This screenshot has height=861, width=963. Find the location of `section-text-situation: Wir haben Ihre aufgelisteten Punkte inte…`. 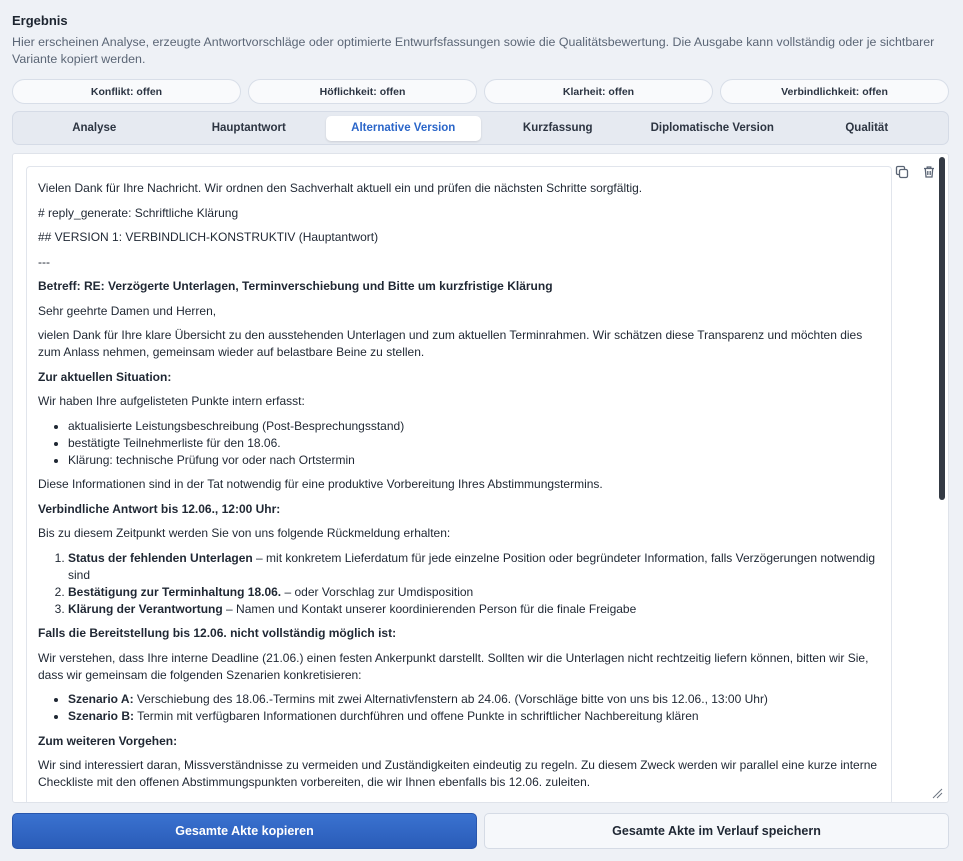

section-text-situation: Wir haben Ihre aufgelisteten Punkte inte… is located at coordinates (171, 401).